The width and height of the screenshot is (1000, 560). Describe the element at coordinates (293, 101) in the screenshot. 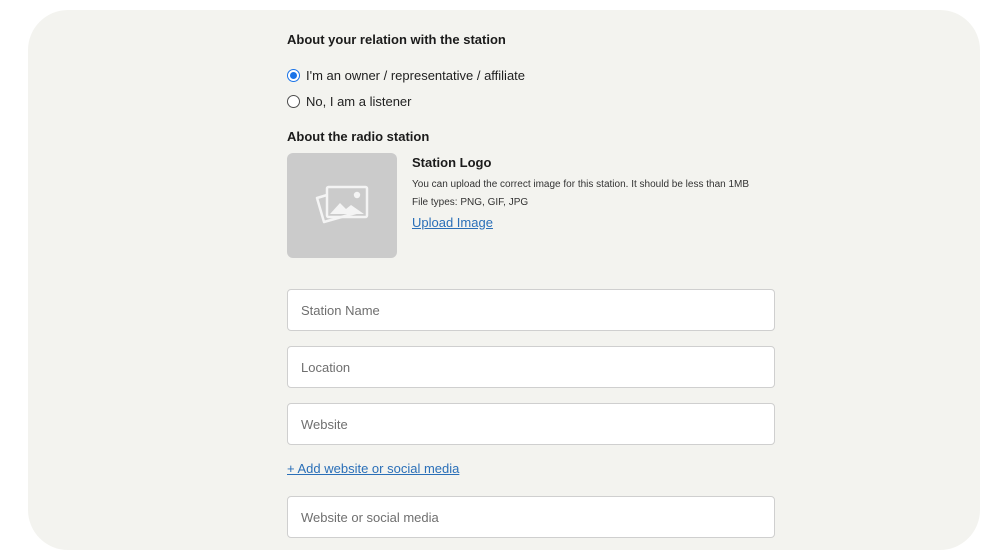

I see `radio-button-listener` at that location.